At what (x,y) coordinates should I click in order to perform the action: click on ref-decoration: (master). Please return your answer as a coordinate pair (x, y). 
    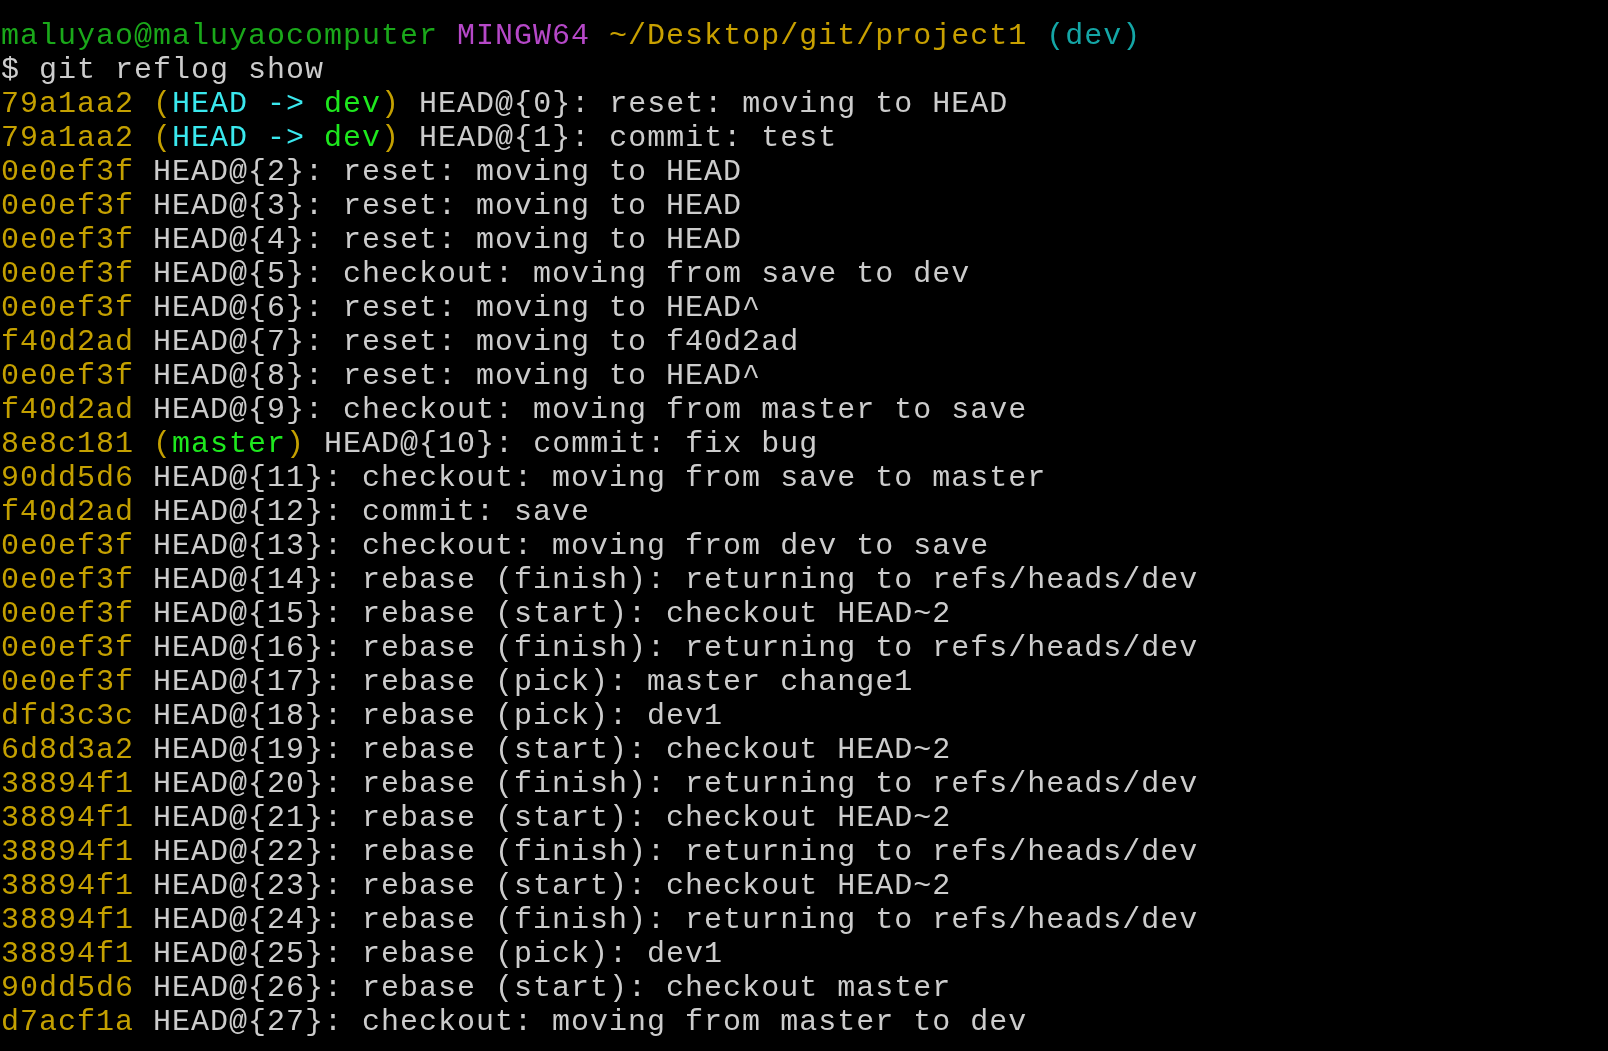
    Looking at the image, I should click on (229, 444).